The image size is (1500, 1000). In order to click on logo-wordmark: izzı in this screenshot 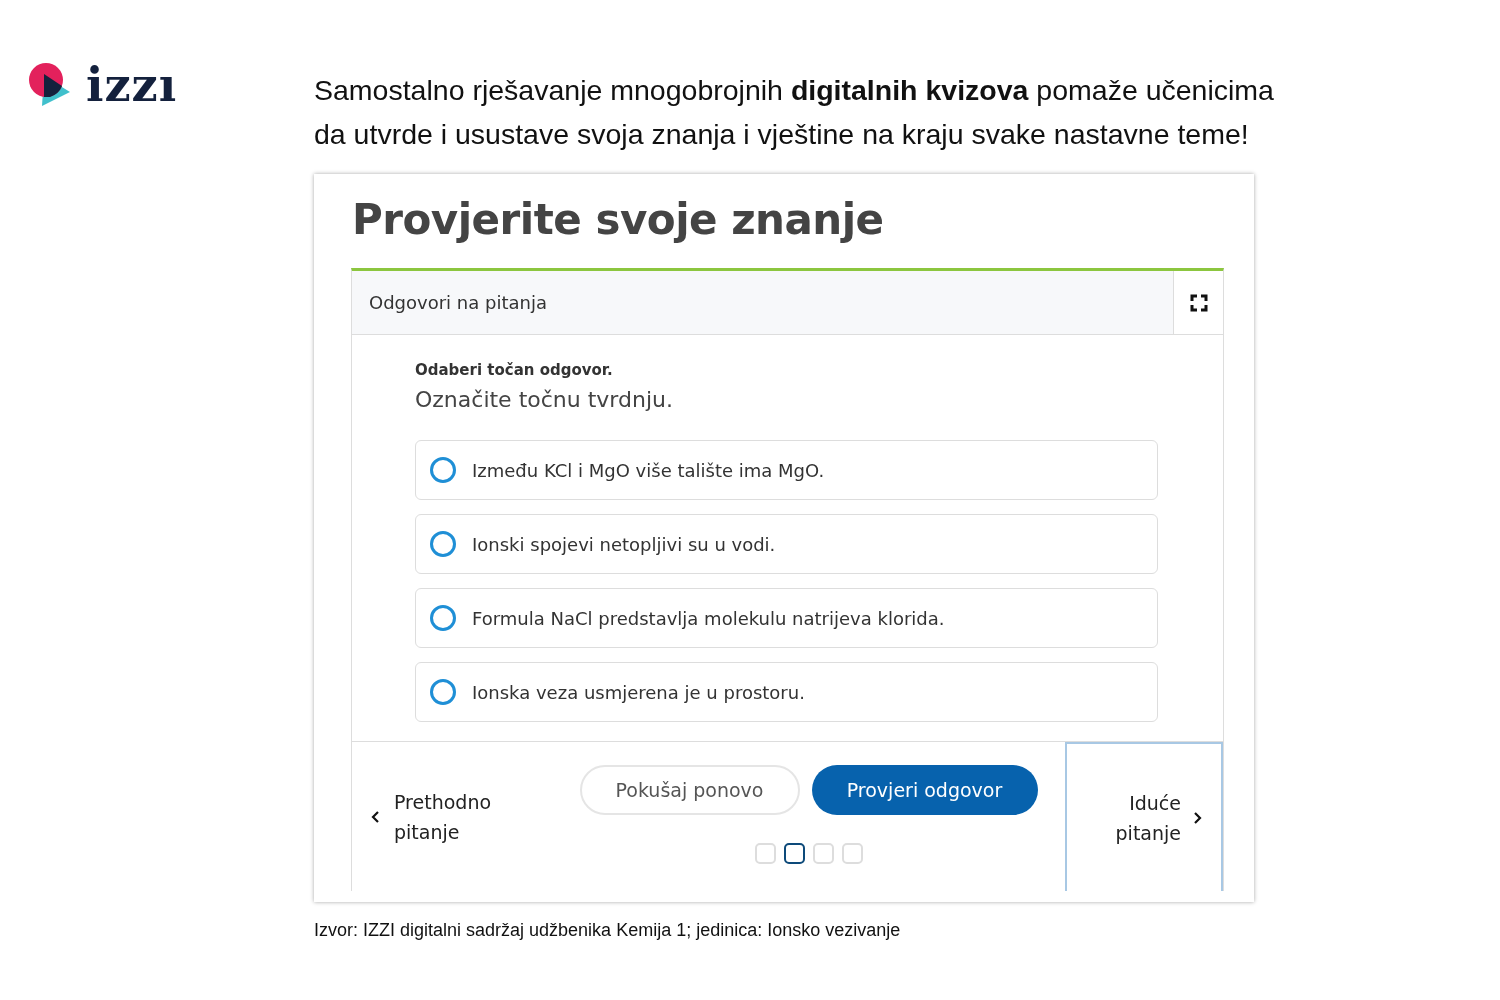, I will do `click(132, 85)`.